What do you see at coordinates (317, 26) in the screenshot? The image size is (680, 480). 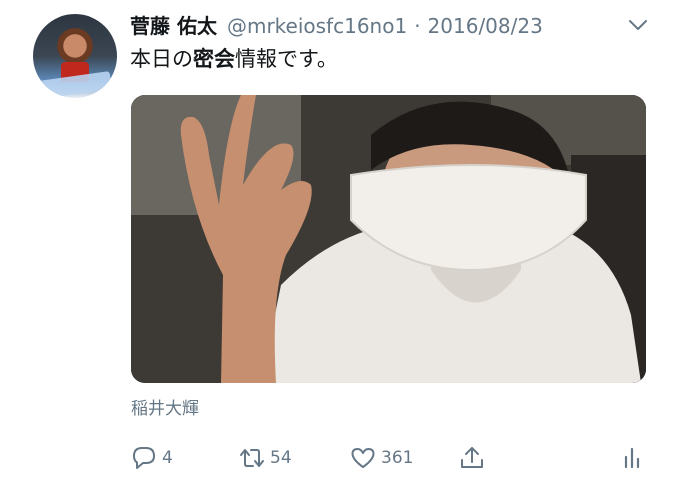 I see `author-handle: @mrkeiosfc16no1` at bounding box center [317, 26].